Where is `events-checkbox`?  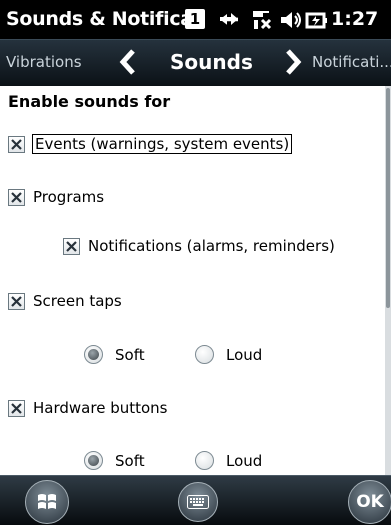 events-checkbox is located at coordinates (16, 144).